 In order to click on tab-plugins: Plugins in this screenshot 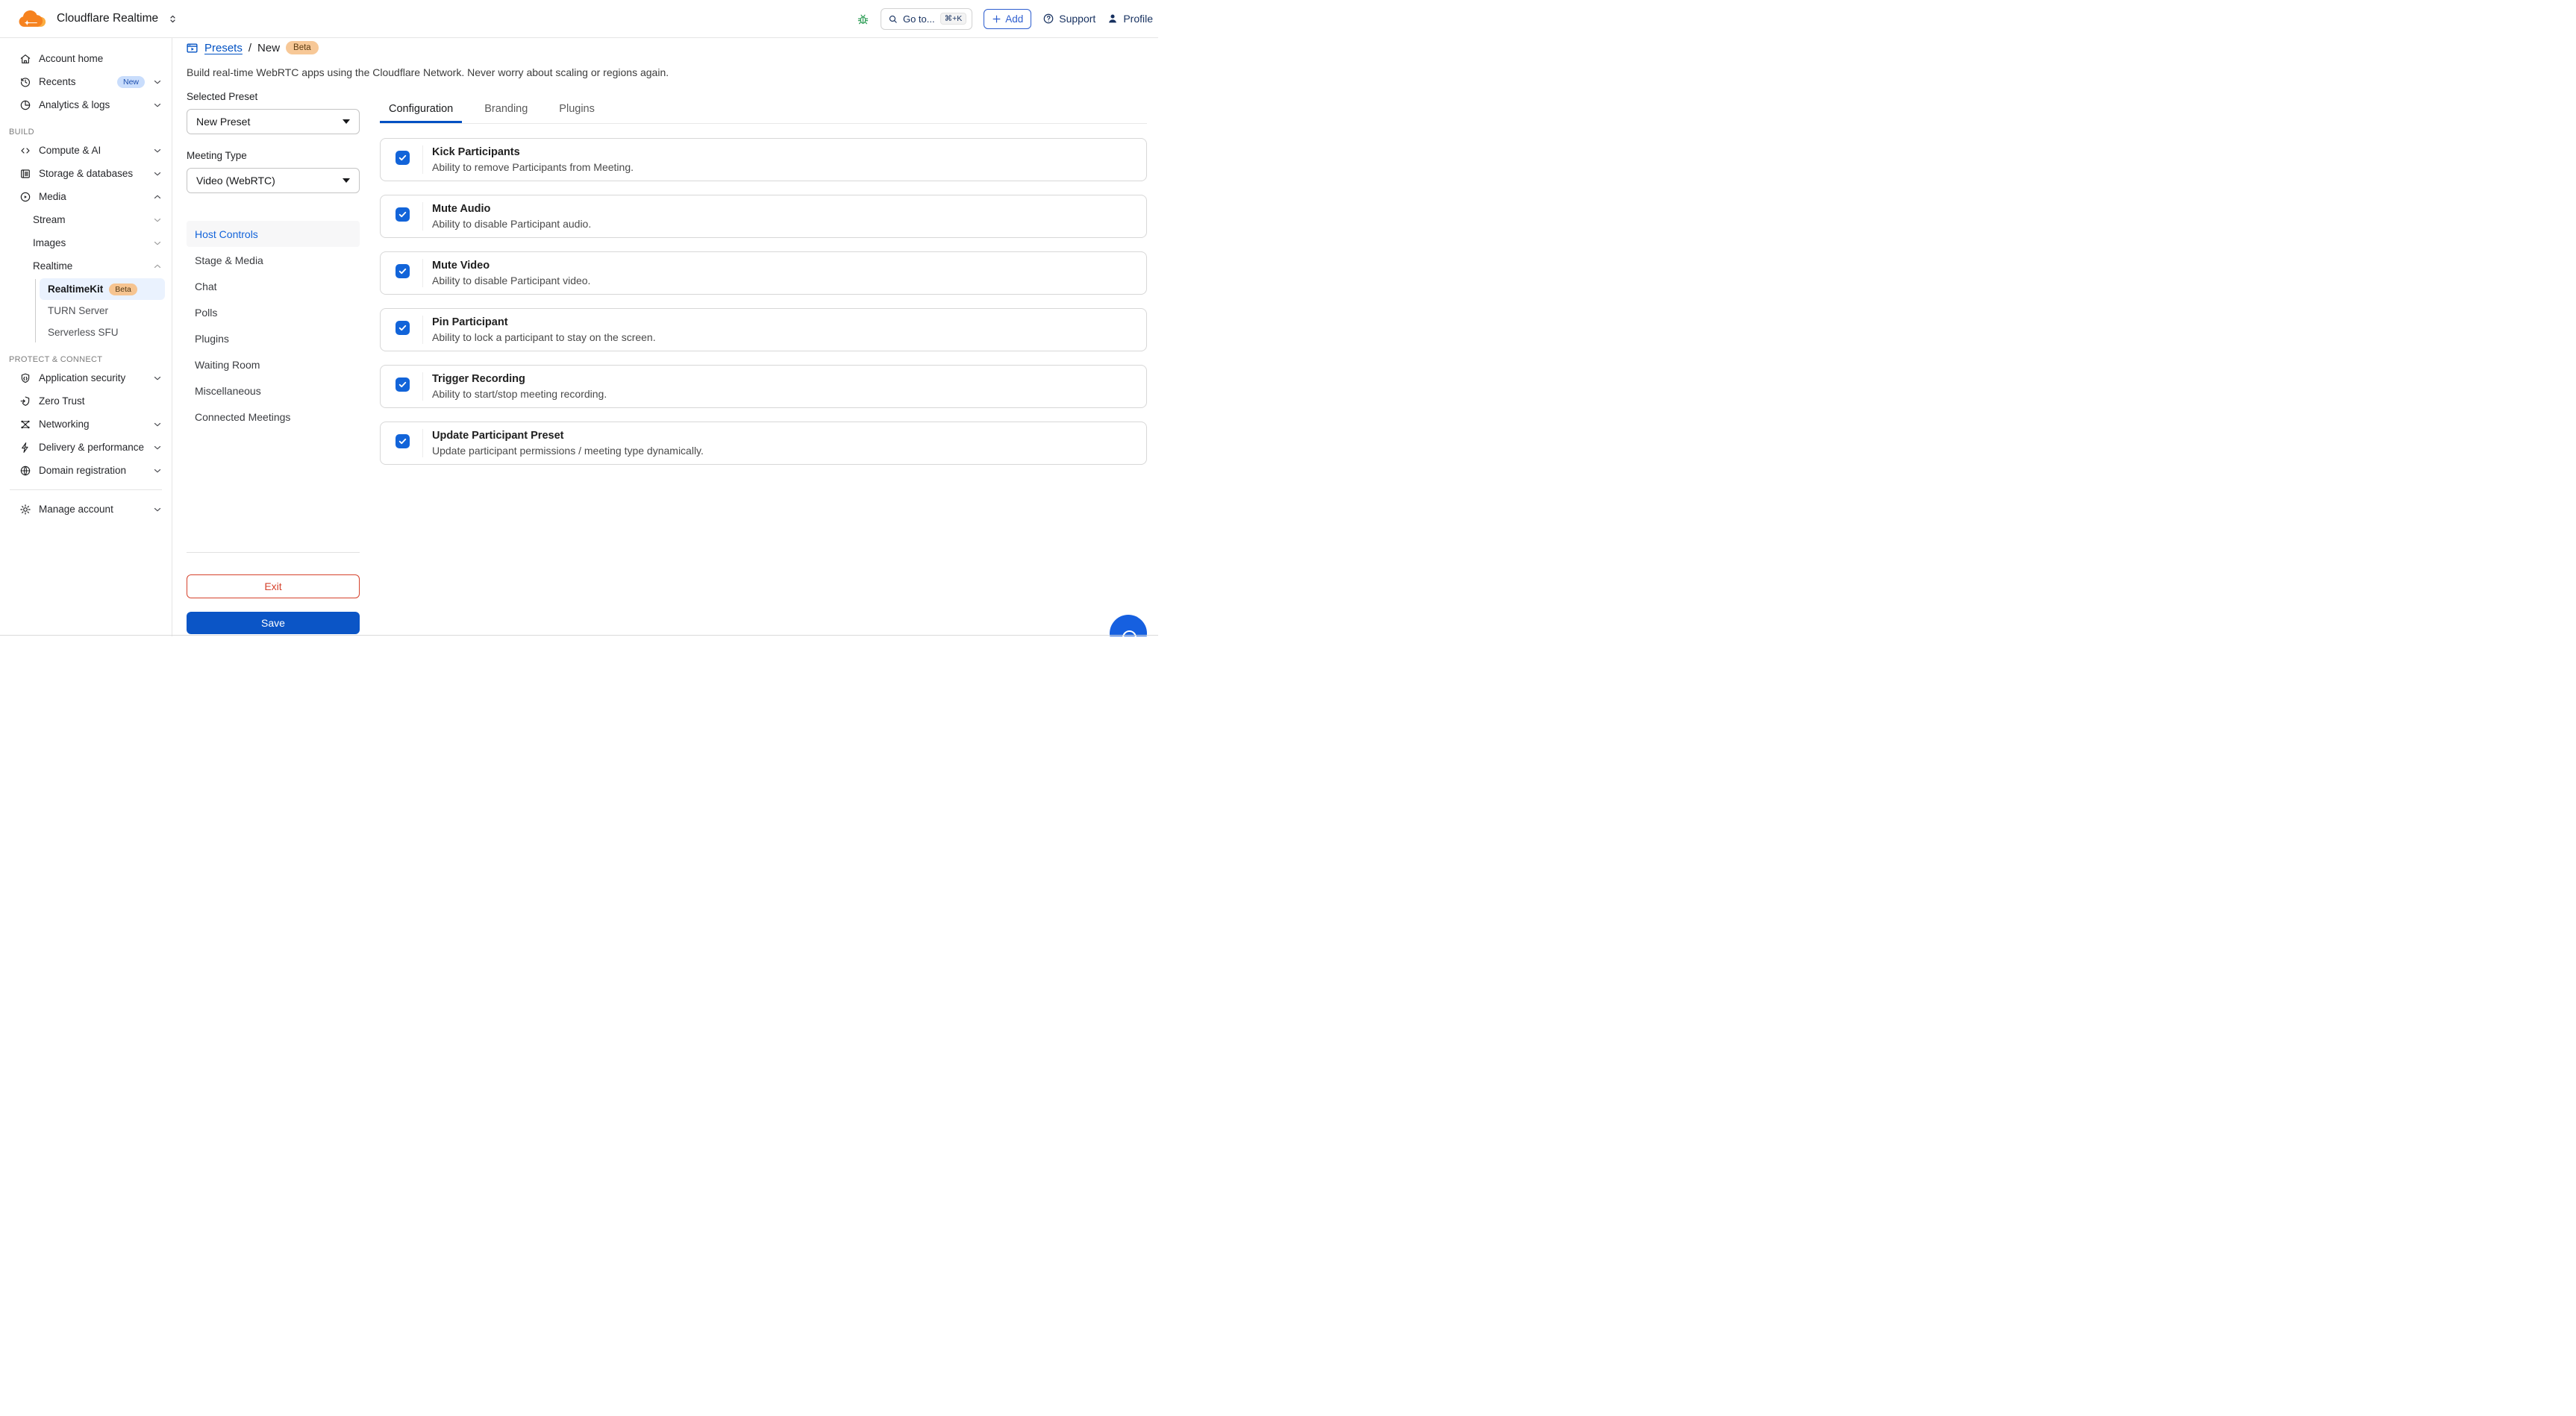, I will do `click(577, 111)`.